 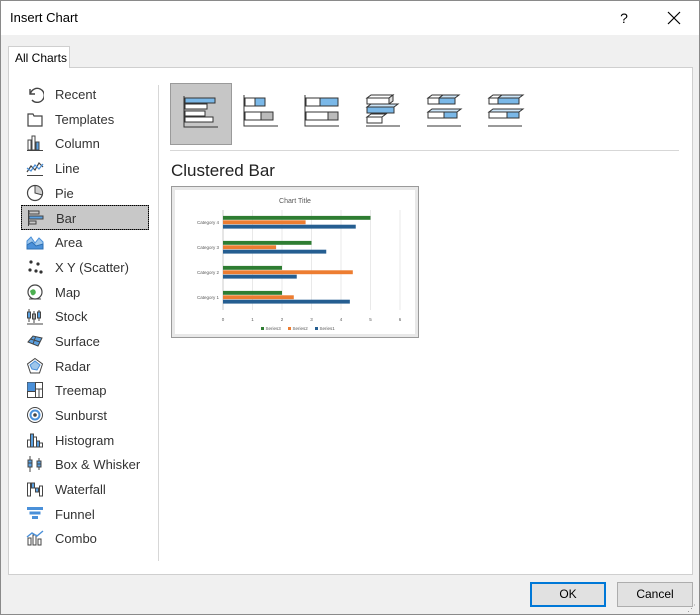 I want to click on stacked-bar-icon, so click(x=260, y=111).